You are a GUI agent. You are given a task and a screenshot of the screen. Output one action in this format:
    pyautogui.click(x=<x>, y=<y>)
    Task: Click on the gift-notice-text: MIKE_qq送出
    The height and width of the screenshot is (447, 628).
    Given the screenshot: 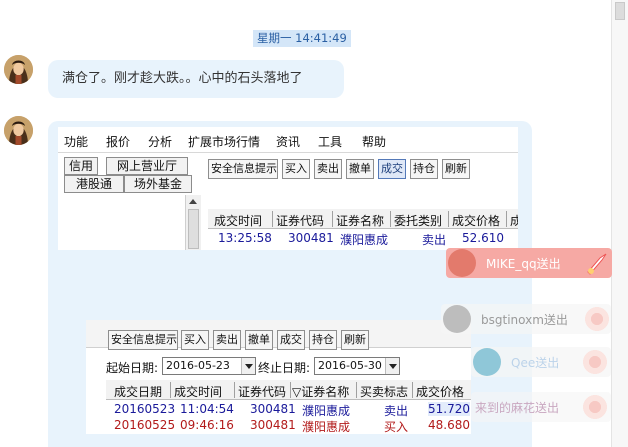 What is the action you would take?
    pyautogui.click(x=523, y=264)
    